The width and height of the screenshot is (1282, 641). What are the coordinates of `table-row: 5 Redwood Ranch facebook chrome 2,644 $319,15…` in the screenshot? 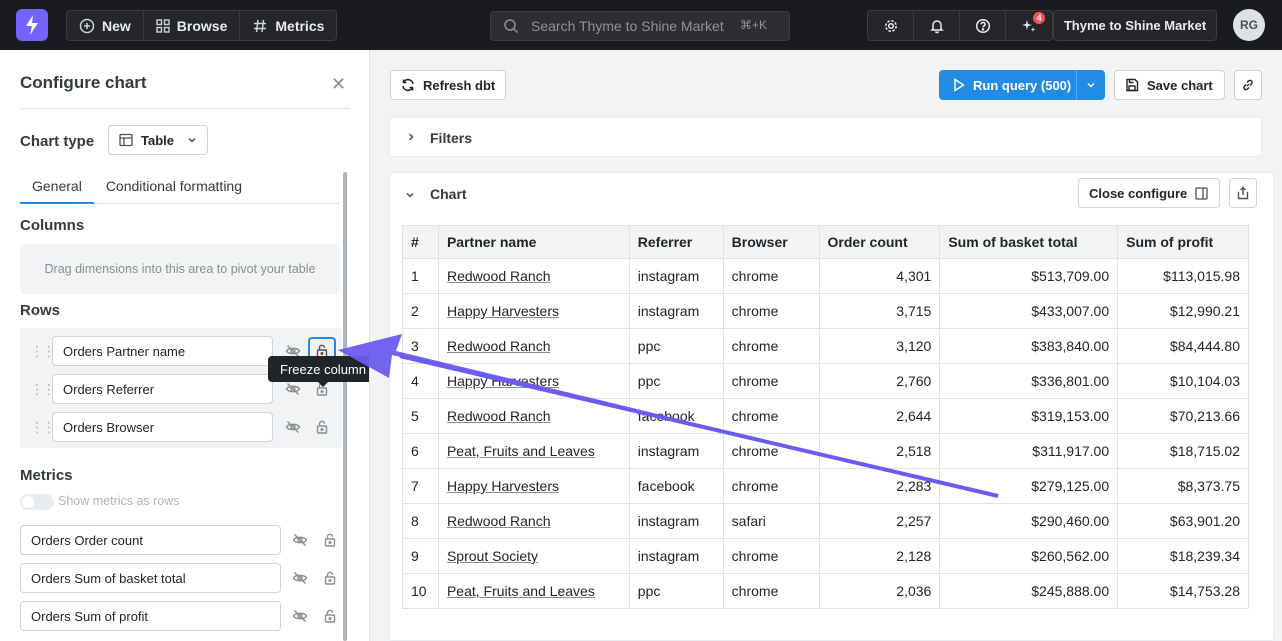 It's located at (825, 416).